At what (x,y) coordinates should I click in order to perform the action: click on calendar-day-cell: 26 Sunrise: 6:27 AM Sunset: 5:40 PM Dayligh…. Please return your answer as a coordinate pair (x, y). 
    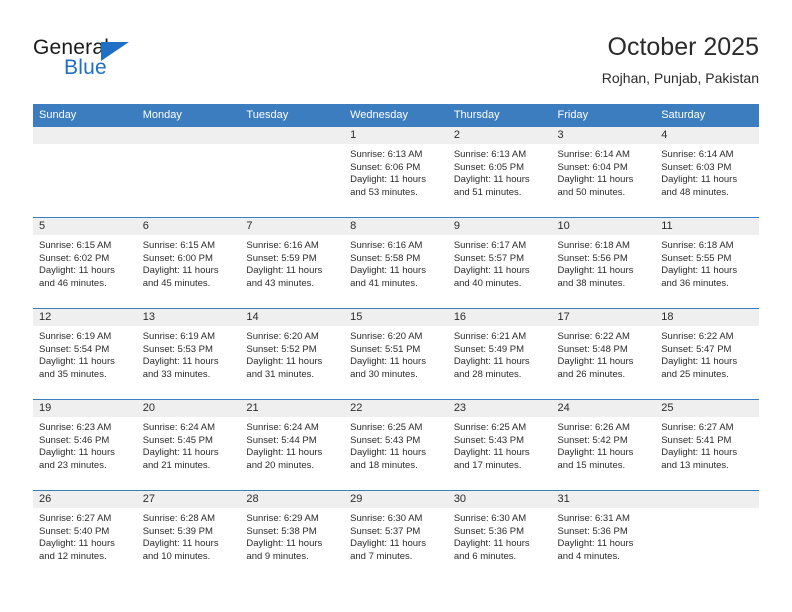
    Looking at the image, I should click on (85, 535).